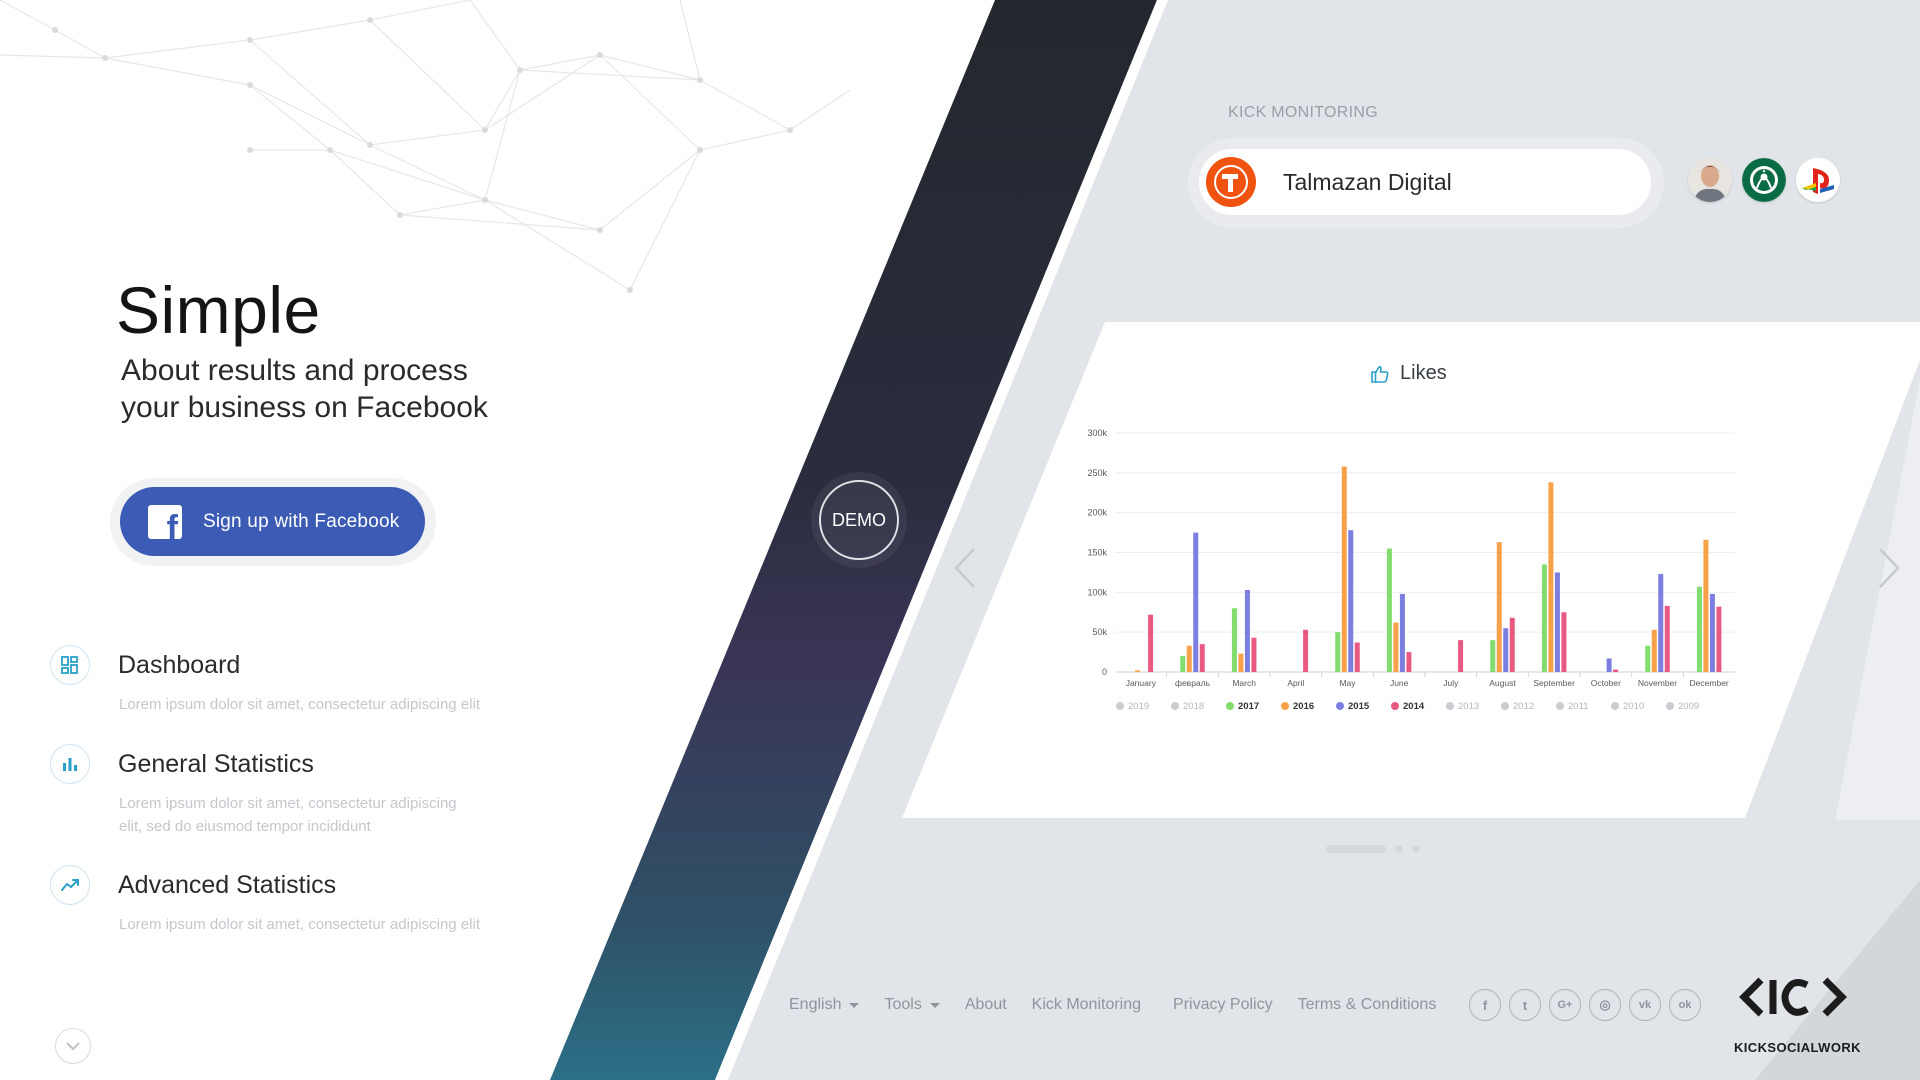 Image resolution: width=1920 pixels, height=1080 pixels. Describe the element at coordinates (1097, 513) in the screenshot. I see `y-tick-label: 200k` at that location.